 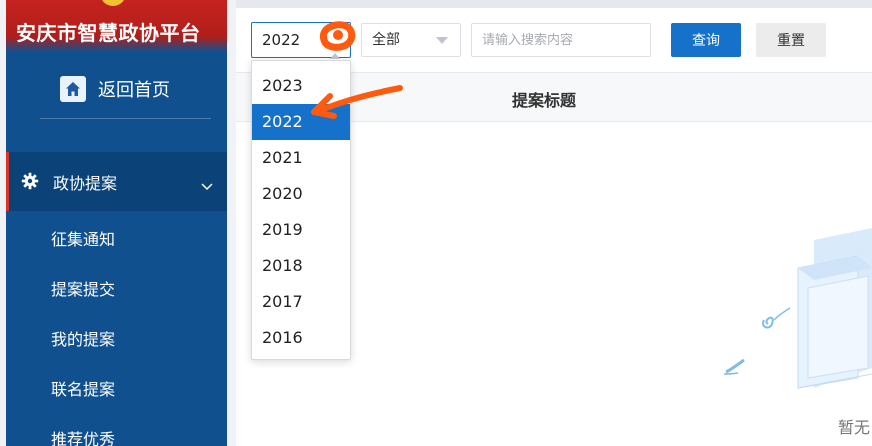 I want to click on column-header-title: 提案标题, so click(x=544, y=100).